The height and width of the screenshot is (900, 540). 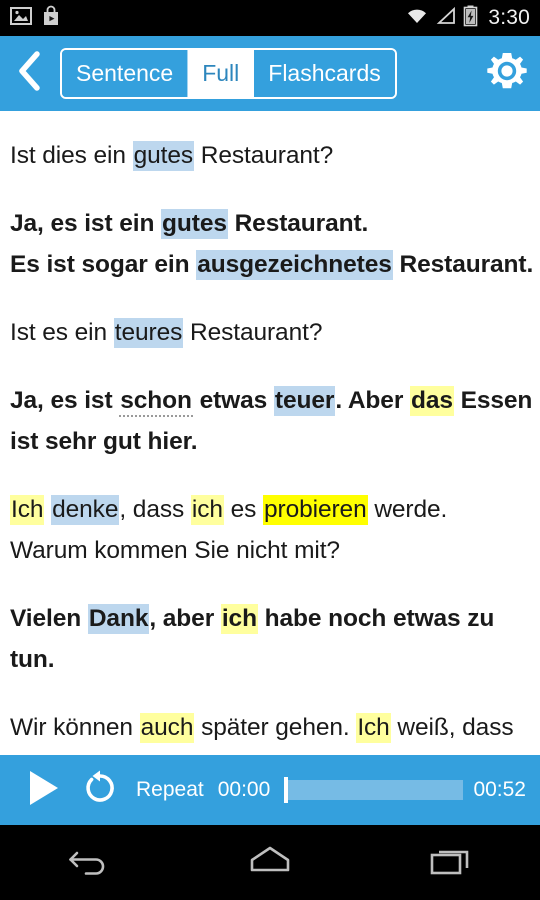 I want to click on audio-player-bar: Repeat 00:00 00:52, so click(x=270, y=790).